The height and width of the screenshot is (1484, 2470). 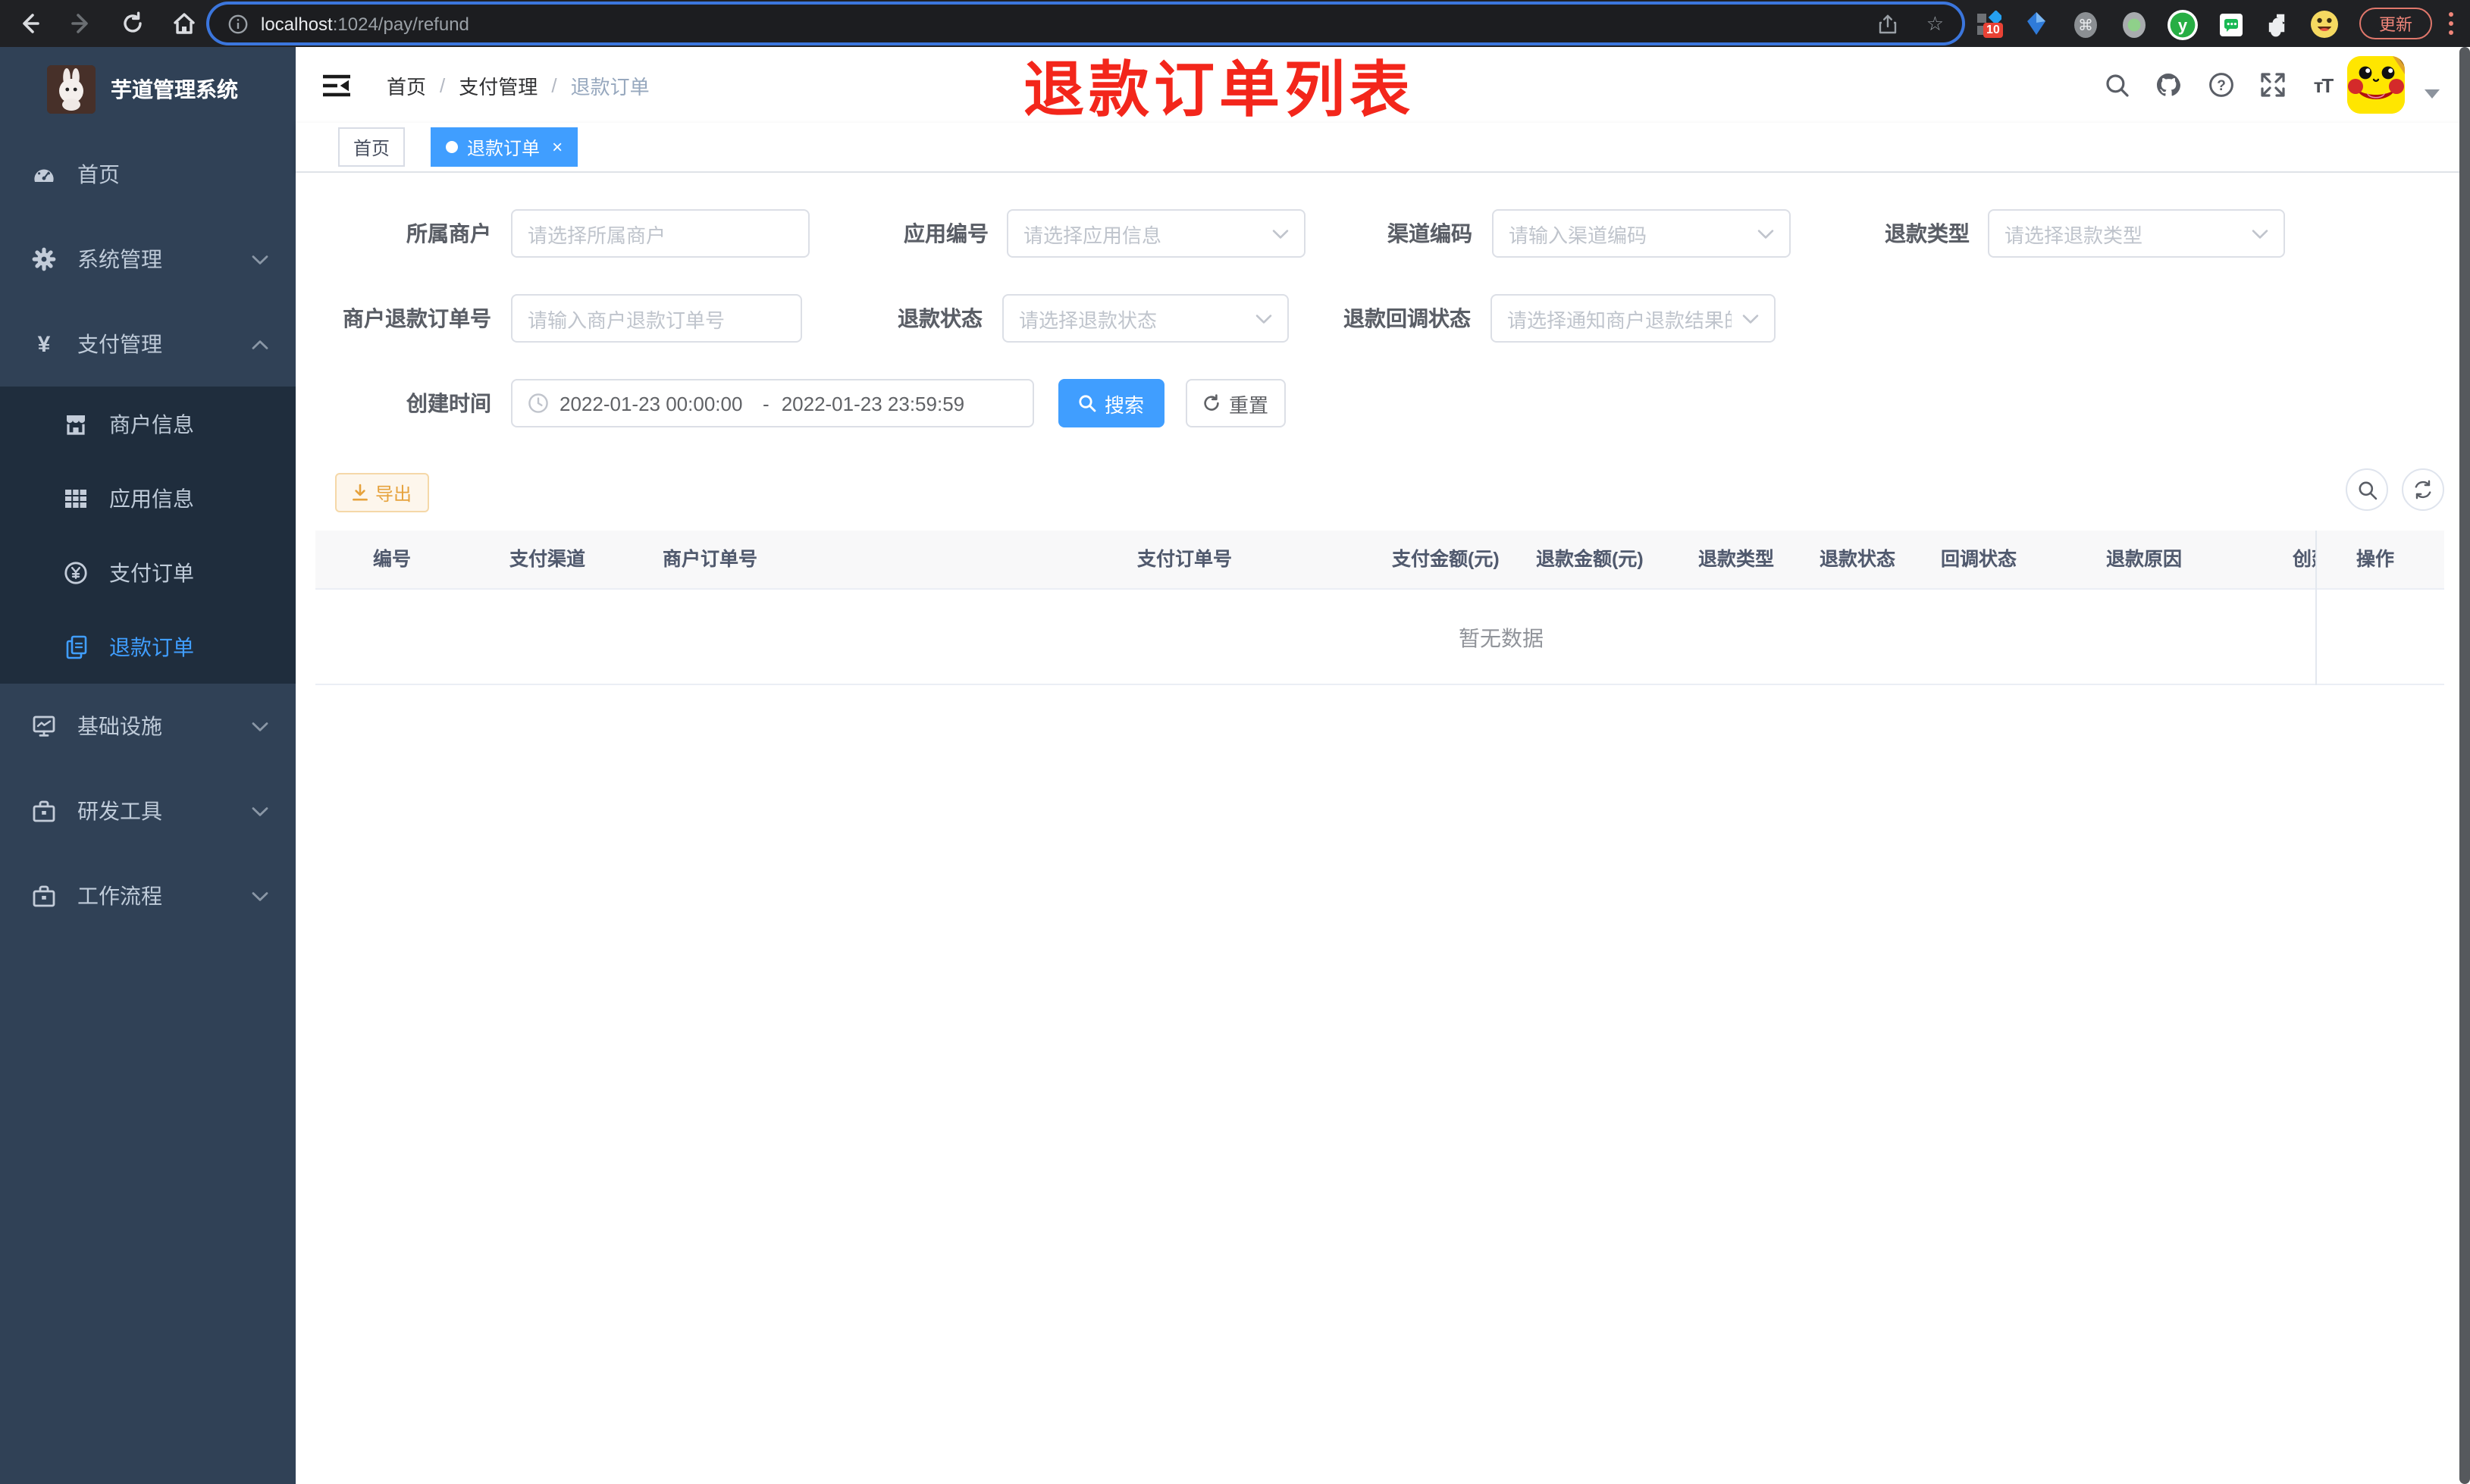 I want to click on date-end: 2022-01-23 23:59:59, so click(x=877, y=404).